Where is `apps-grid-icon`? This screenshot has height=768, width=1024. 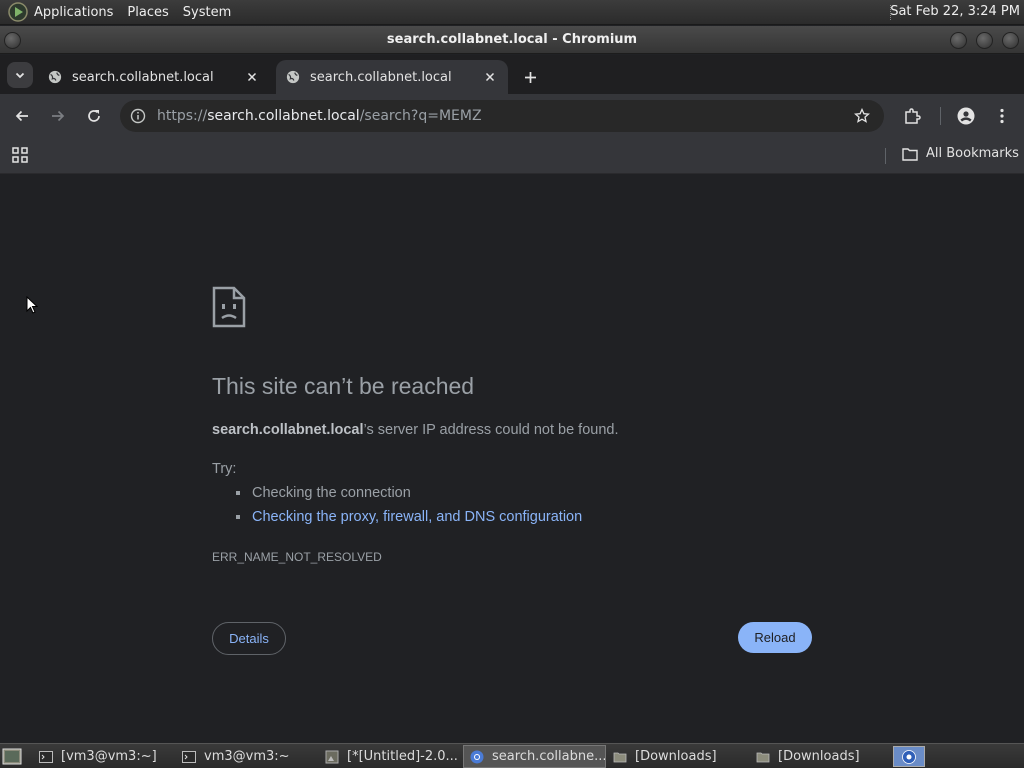
apps-grid-icon is located at coordinates (20, 155).